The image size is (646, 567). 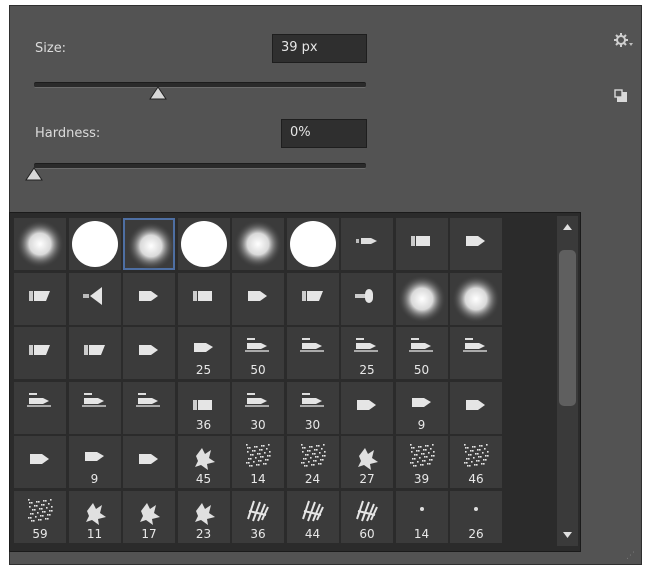 What do you see at coordinates (319, 48) in the screenshot?
I see `size-input: 39 px` at bounding box center [319, 48].